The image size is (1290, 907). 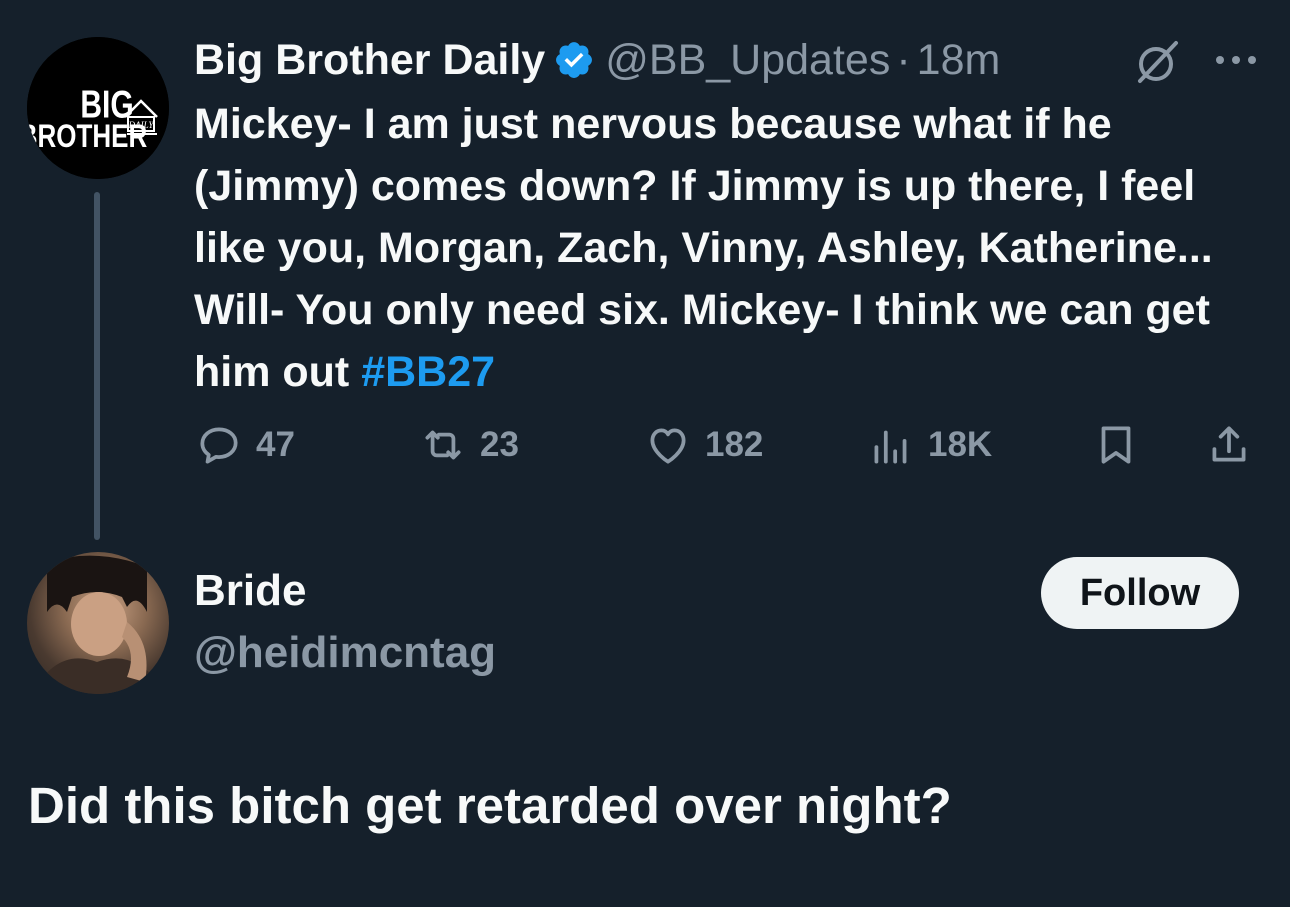 I want to click on share-icon, so click(x=1229, y=444).